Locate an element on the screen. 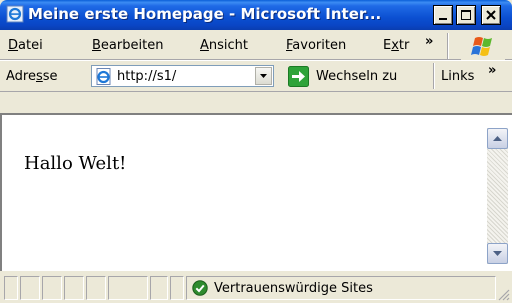  menu-overflow-chevron: » is located at coordinates (429, 41).